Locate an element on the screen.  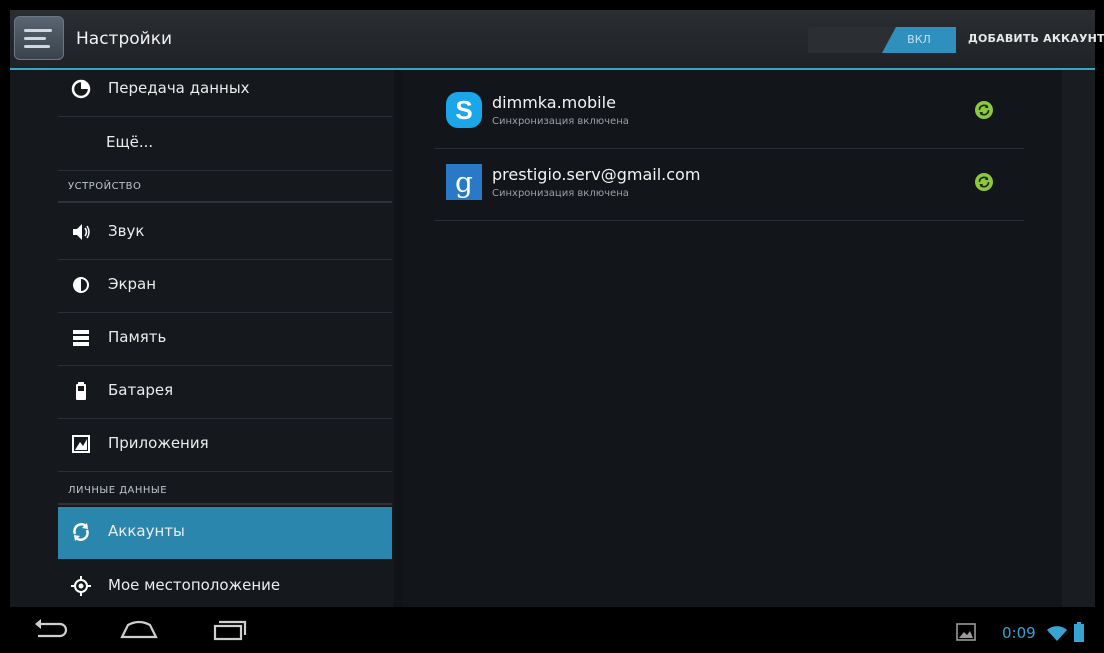
svg-text: S is located at coordinates (463, 110).